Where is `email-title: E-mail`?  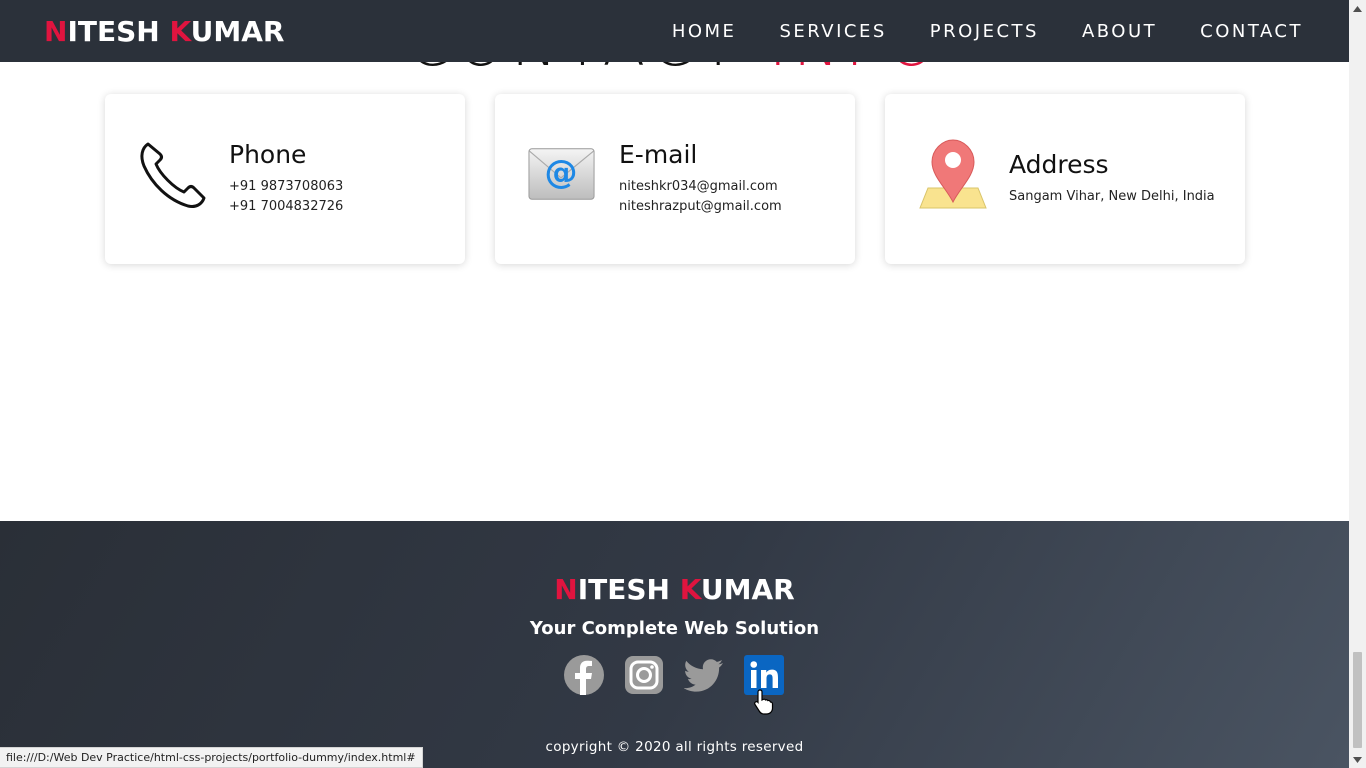
email-title: E-mail is located at coordinates (658, 154).